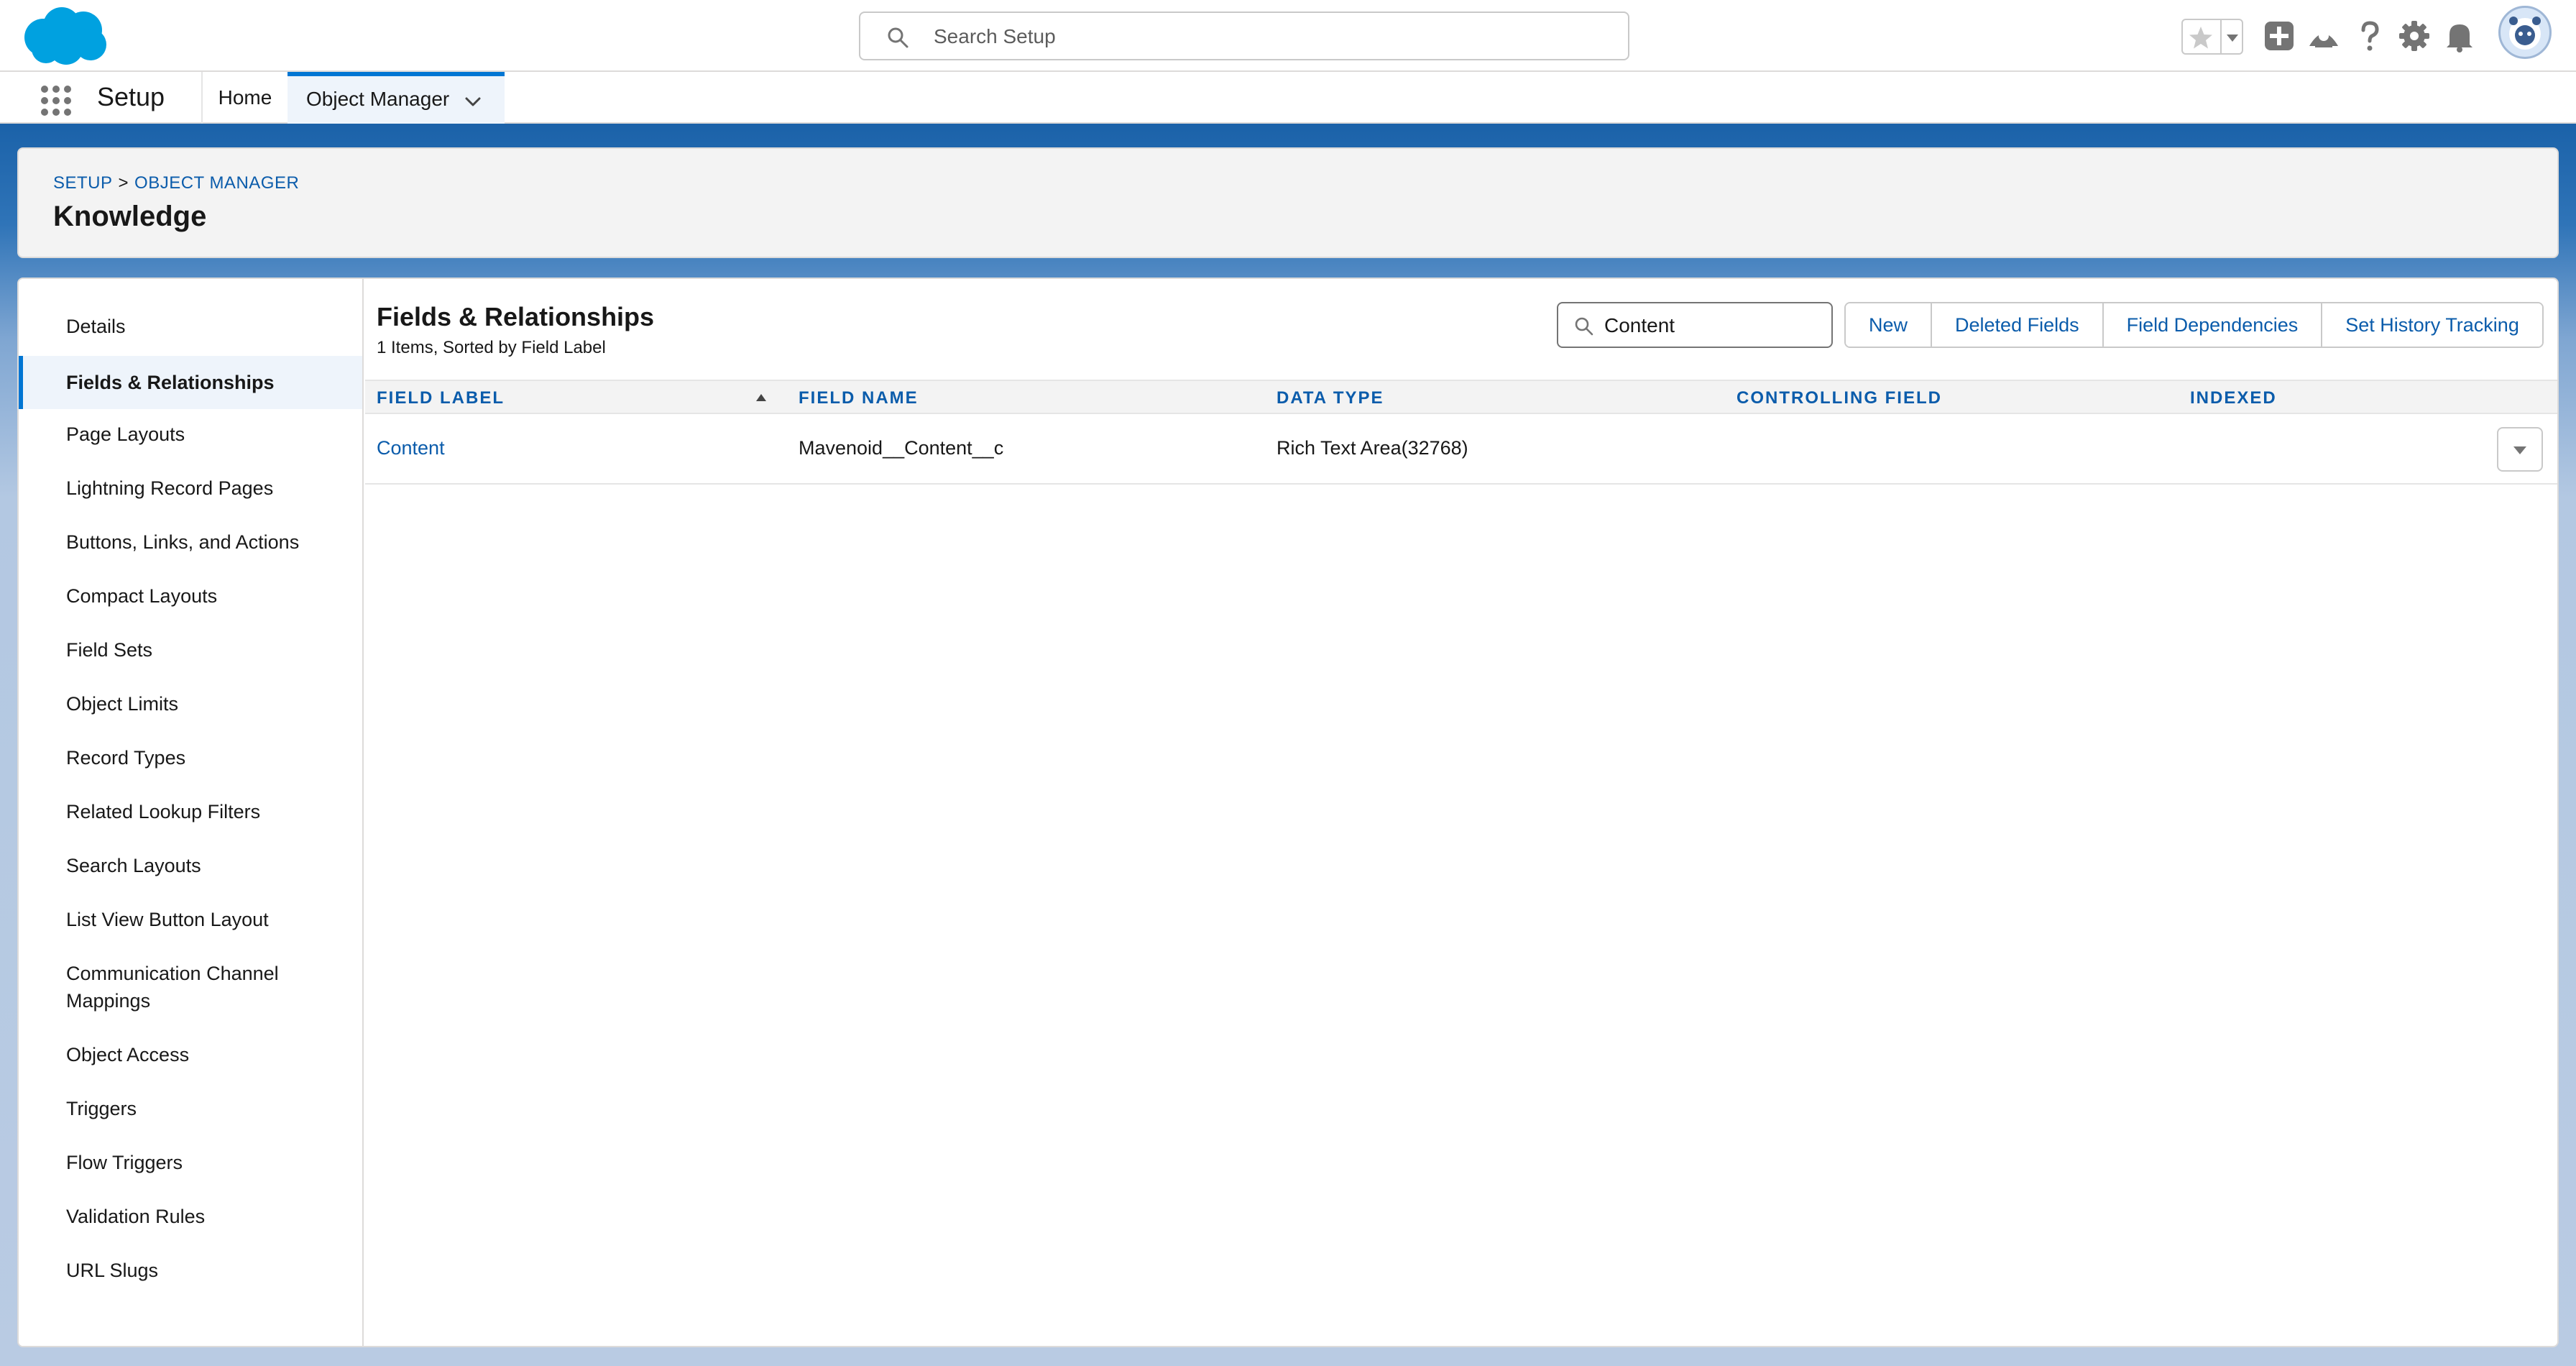 This screenshot has width=2576, height=1366. What do you see at coordinates (131, 96) in the screenshot?
I see `app-name: Setup` at bounding box center [131, 96].